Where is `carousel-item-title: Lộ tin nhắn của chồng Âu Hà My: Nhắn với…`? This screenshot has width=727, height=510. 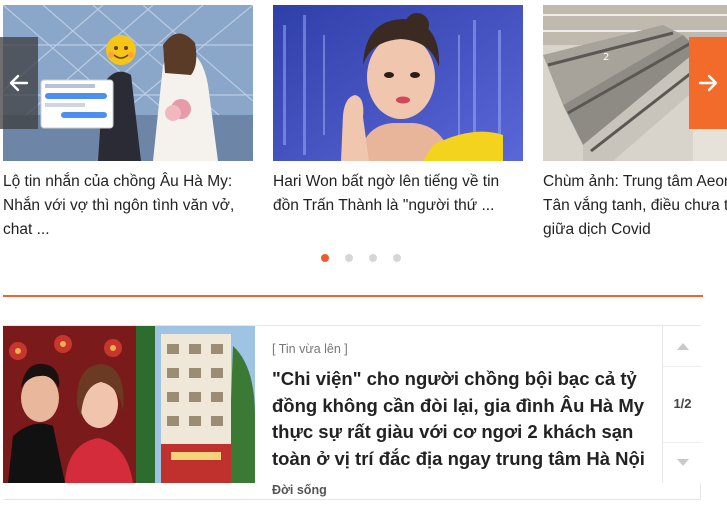
carousel-item-title: Lộ tin nhắn của chồng Âu Hà My: Nhắn với… is located at coordinates (128, 205).